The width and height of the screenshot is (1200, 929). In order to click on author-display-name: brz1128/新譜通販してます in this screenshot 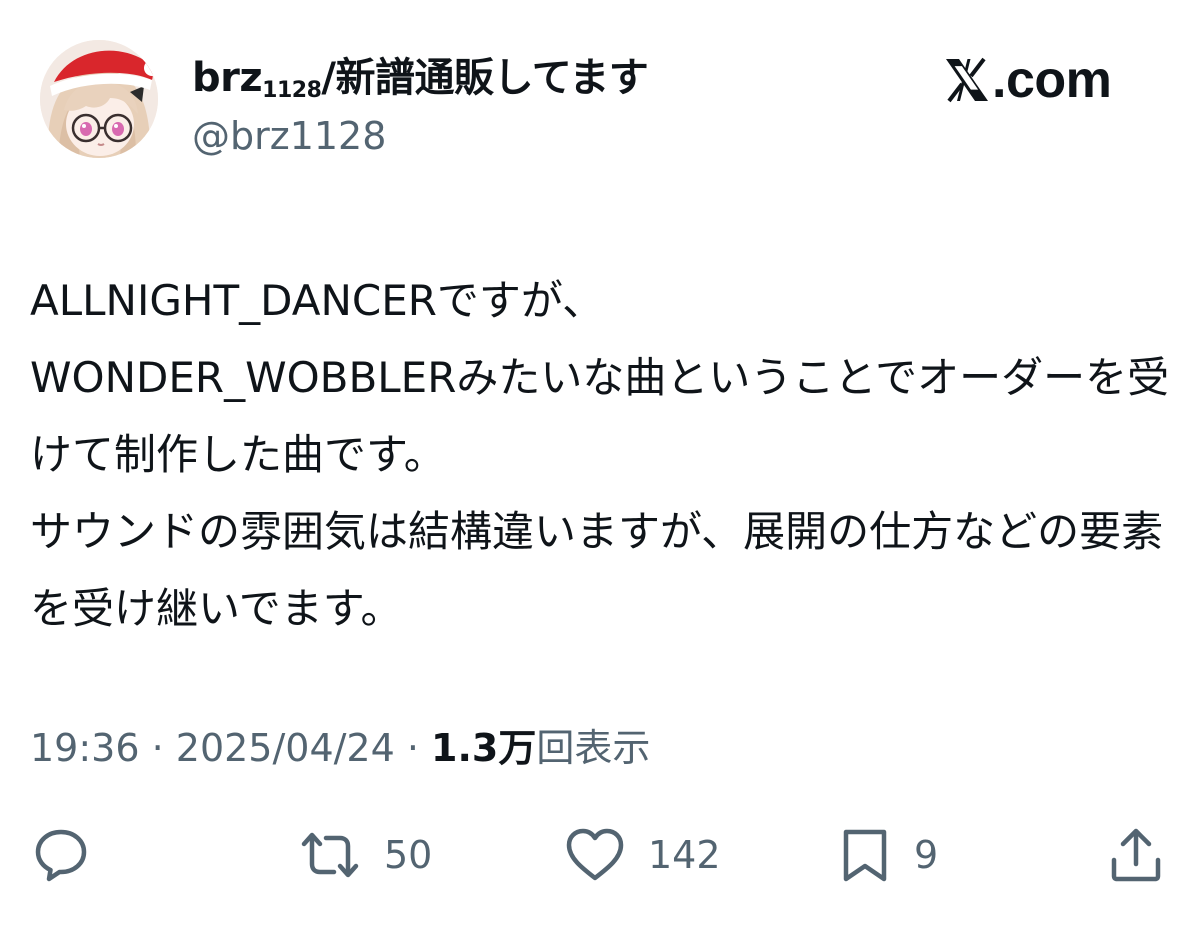, I will do `click(420, 84)`.